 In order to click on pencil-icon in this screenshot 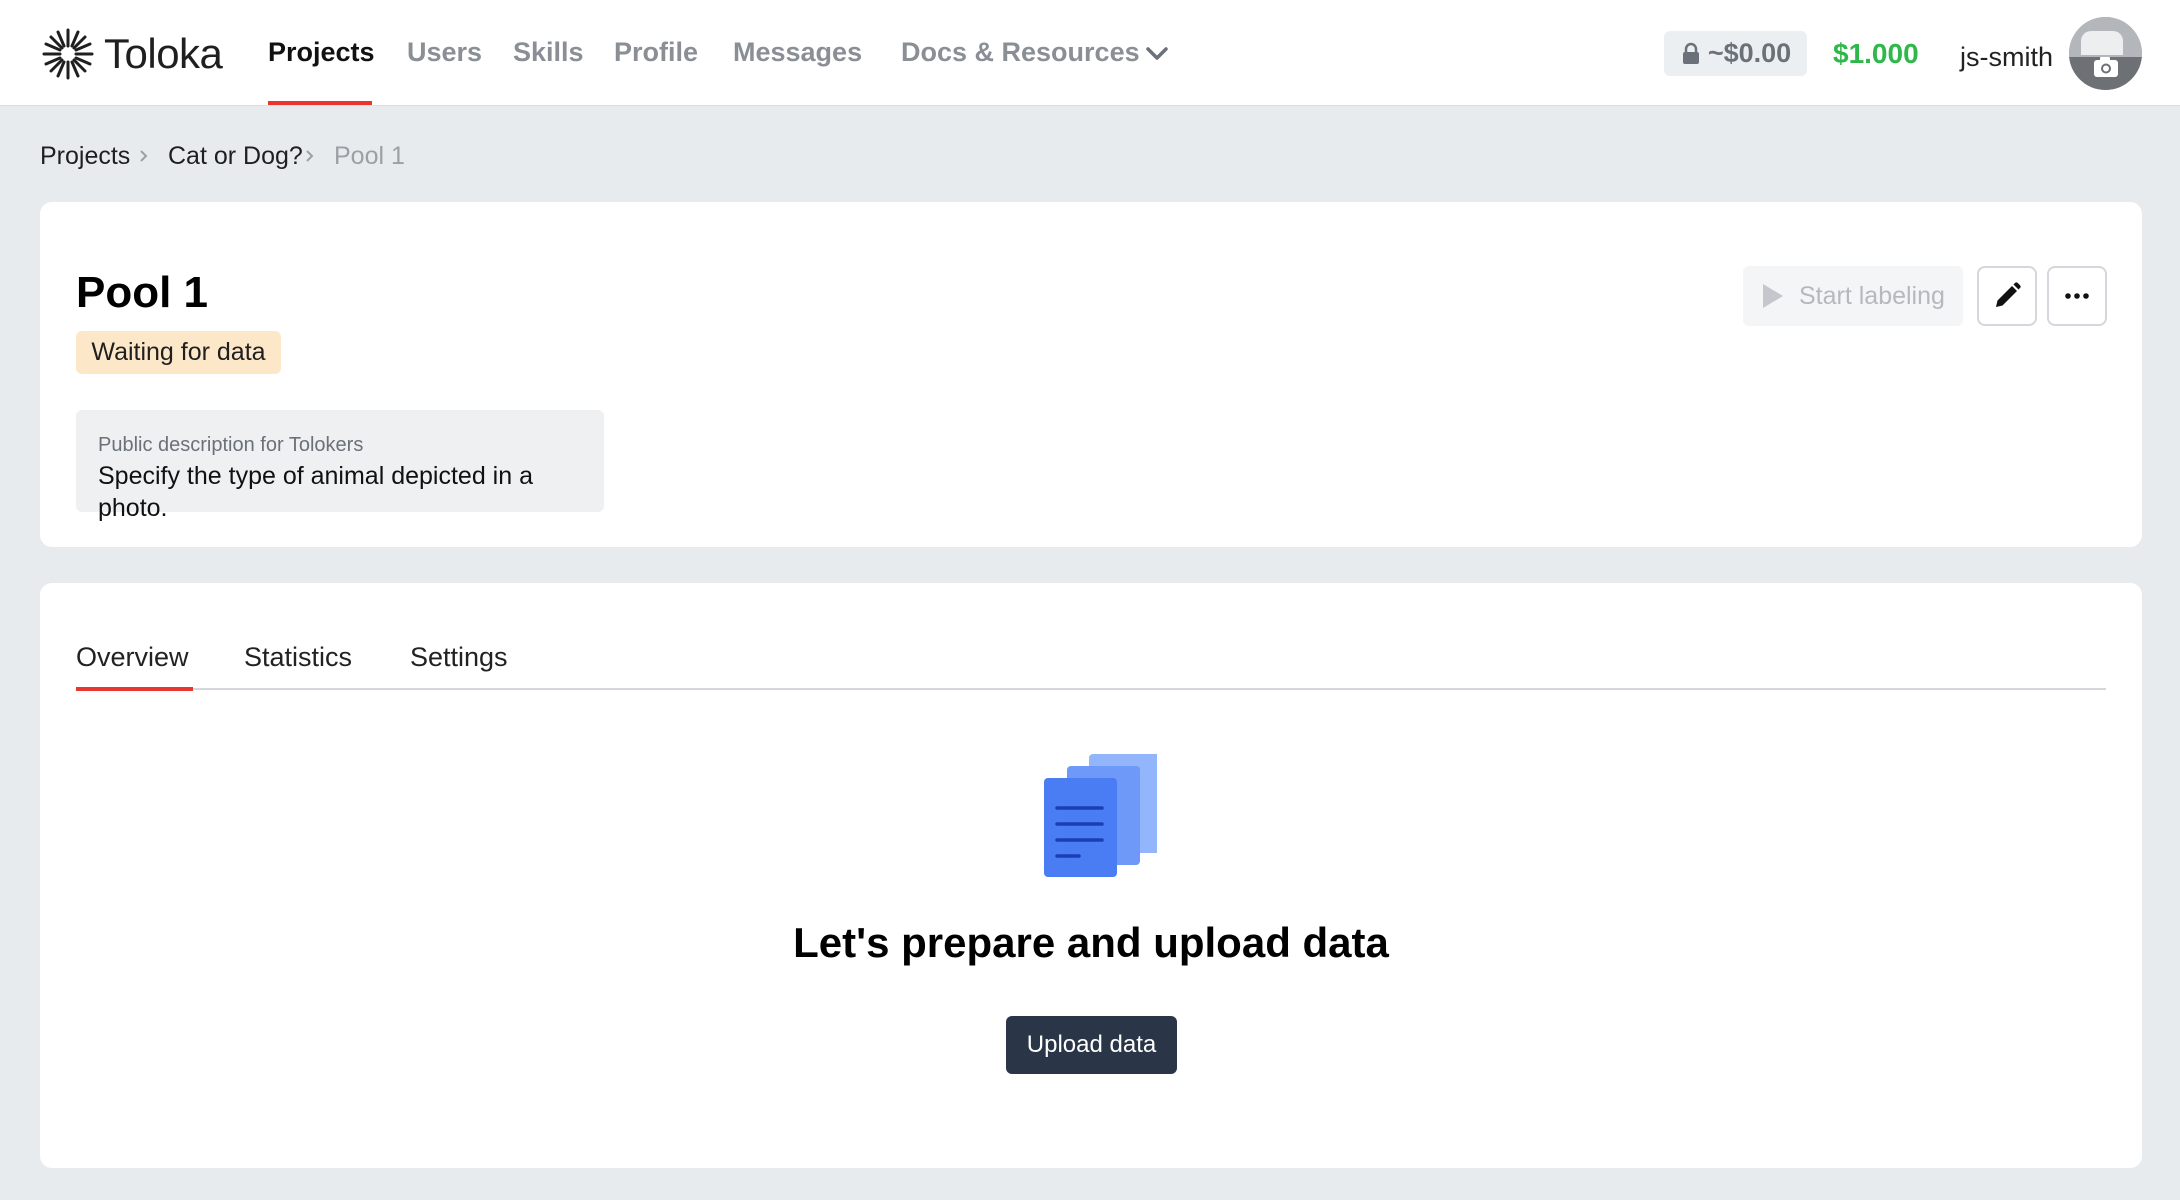, I will do `click(2008, 294)`.